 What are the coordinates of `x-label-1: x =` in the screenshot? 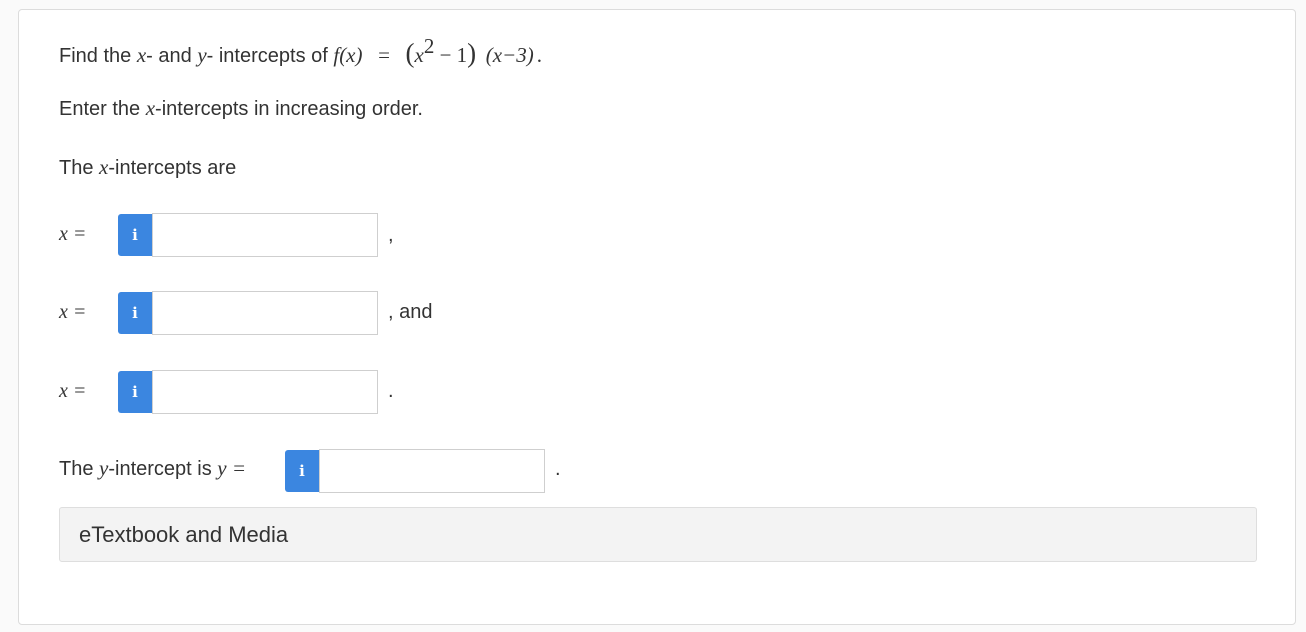 It's located at (73, 234).